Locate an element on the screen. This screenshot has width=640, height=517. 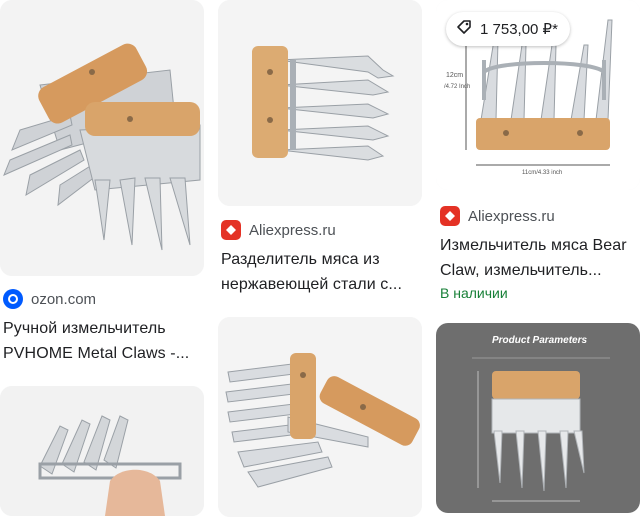
price-value: 1 753,00 ₽* is located at coordinates (519, 29).